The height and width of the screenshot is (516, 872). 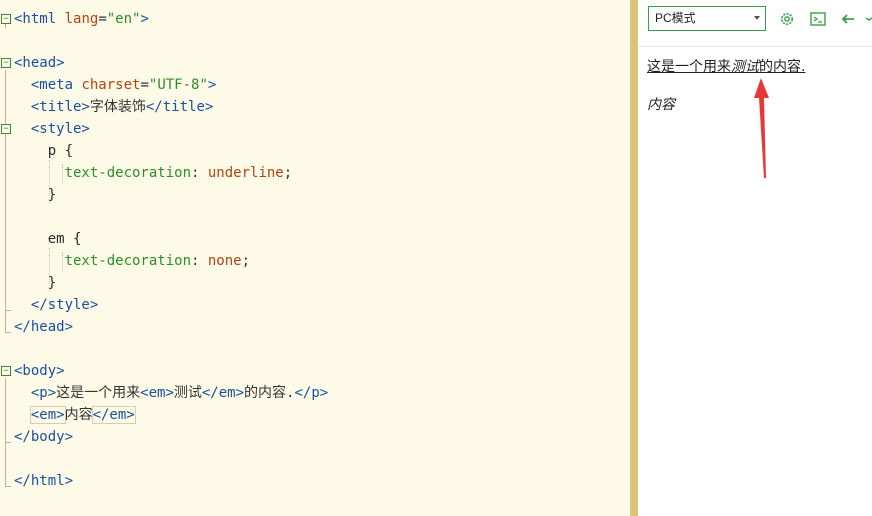 I want to click on chevron-down-icon, so click(x=757, y=18).